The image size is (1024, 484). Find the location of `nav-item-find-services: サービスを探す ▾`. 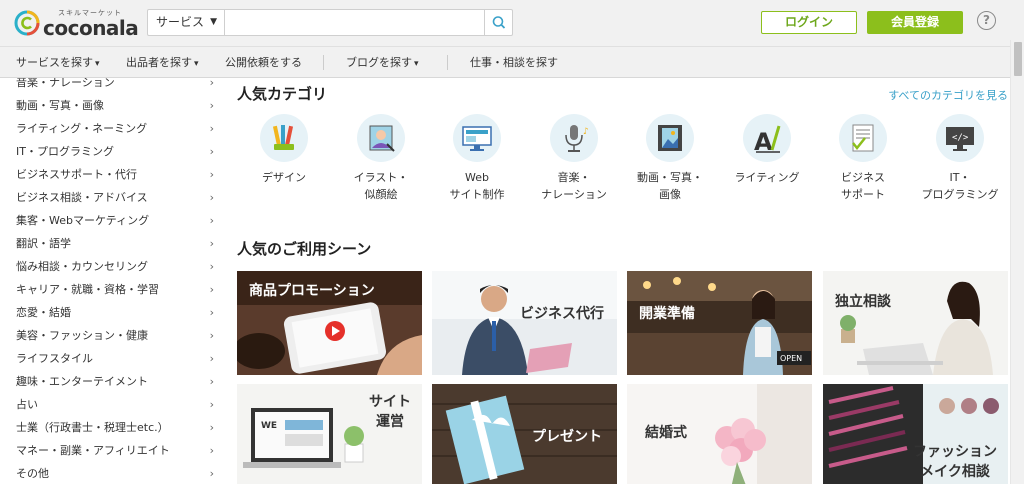

nav-item-find-services: サービスを探す ▾ is located at coordinates (58, 62).